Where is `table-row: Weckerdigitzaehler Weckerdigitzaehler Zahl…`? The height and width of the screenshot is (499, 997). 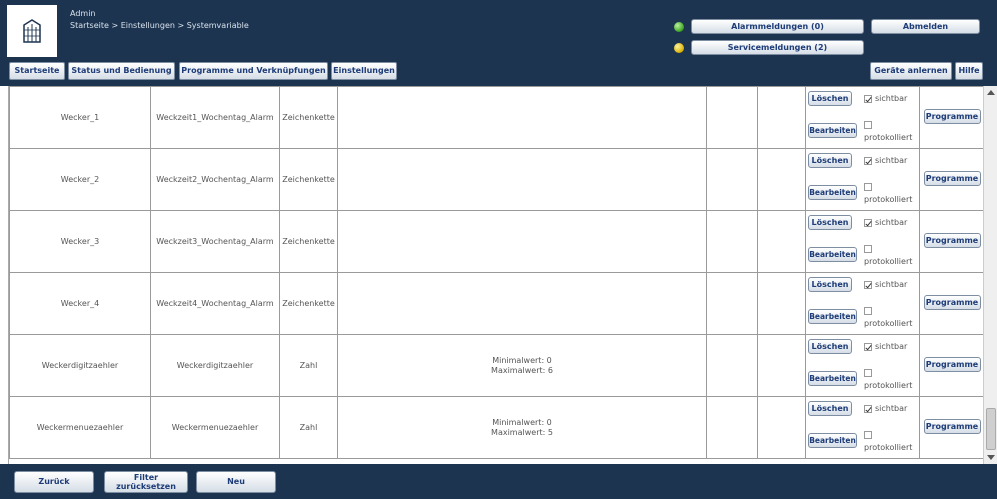 table-row: Weckerdigitzaehler Weckerdigitzaehler Zahl… is located at coordinates (496, 365).